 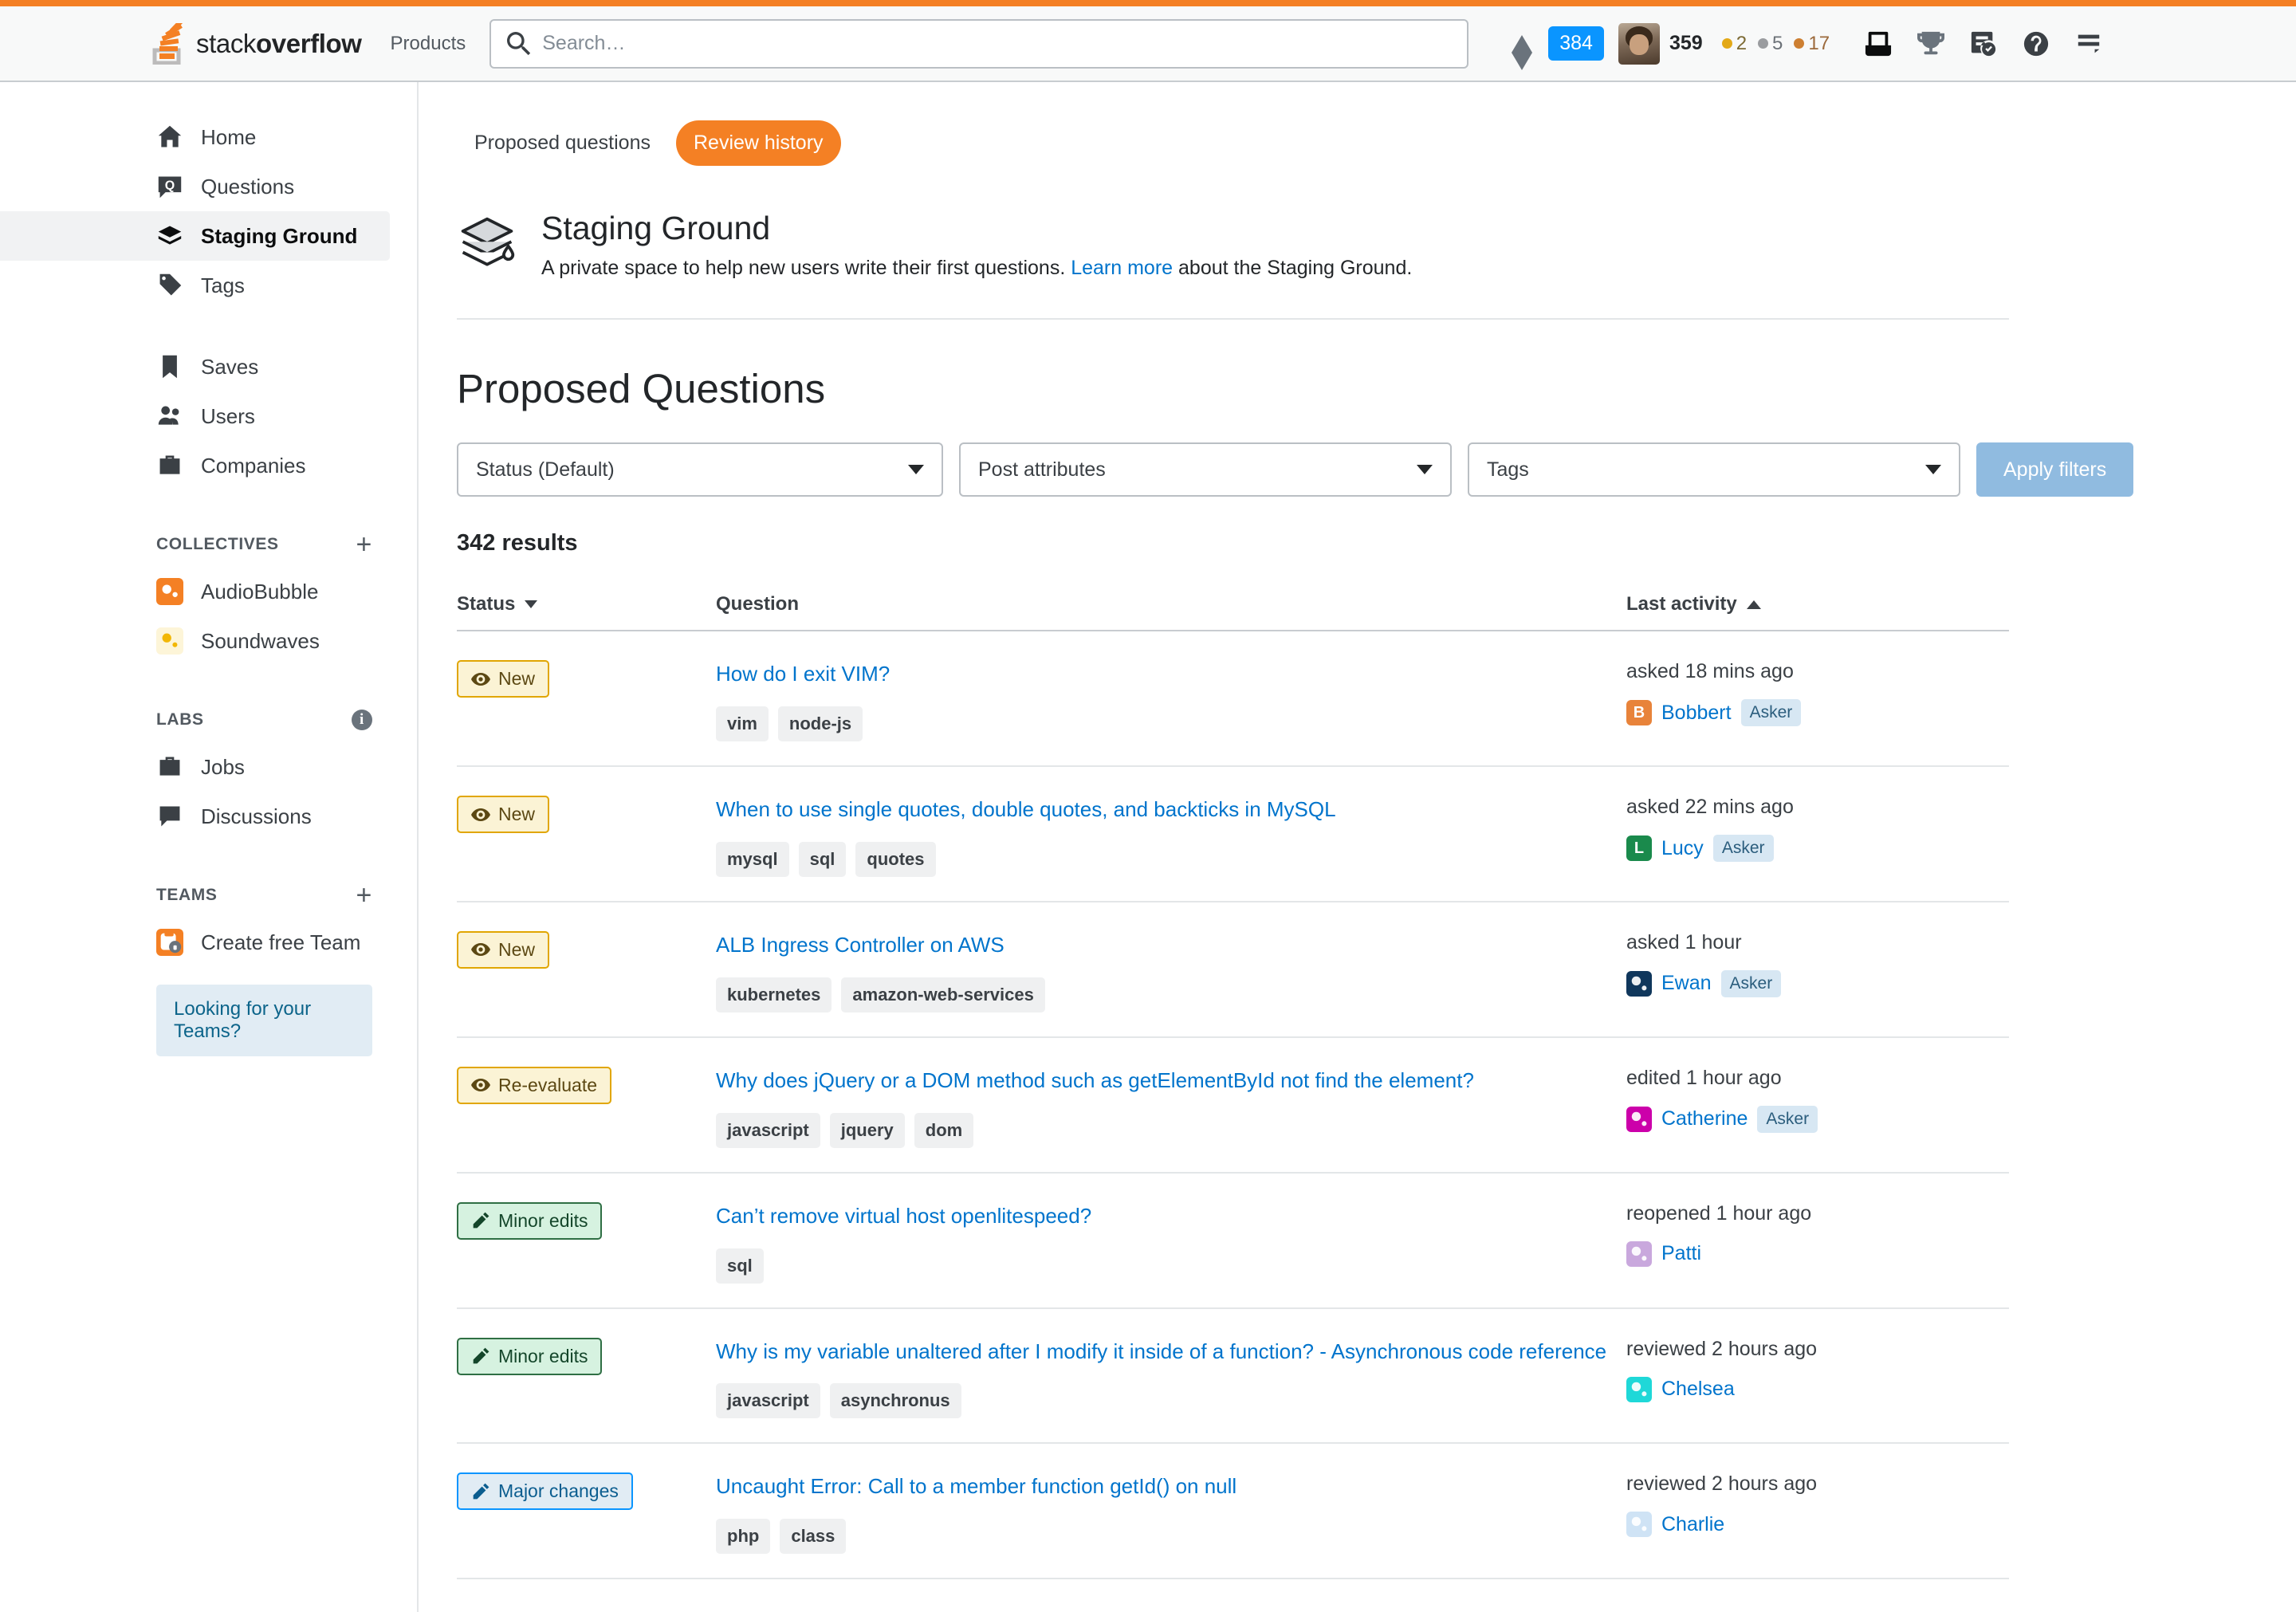 I want to click on user-avatar: L, so click(x=1639, y=848).